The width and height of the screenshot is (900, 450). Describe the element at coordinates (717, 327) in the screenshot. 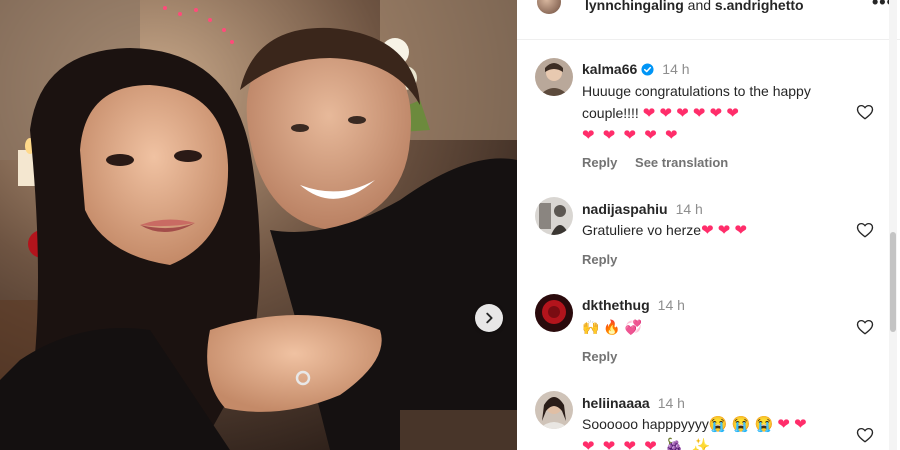

I see `comment-text: 🙌 🔥 💞` at that location.